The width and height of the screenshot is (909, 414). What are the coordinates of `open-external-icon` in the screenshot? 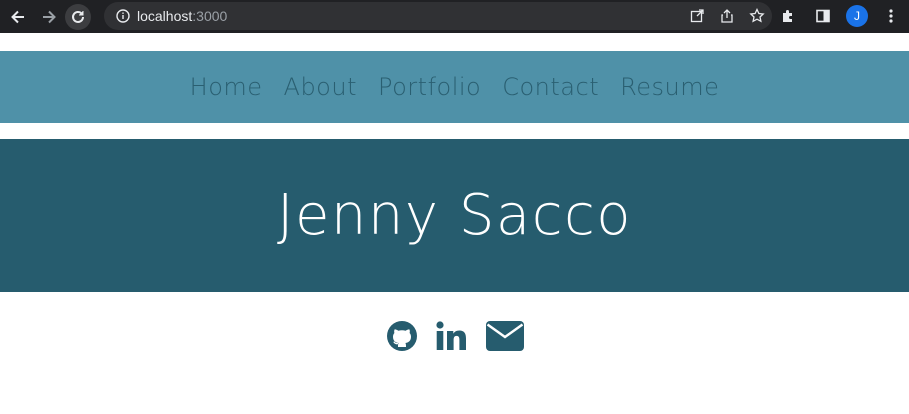 It's located at (697, 16).